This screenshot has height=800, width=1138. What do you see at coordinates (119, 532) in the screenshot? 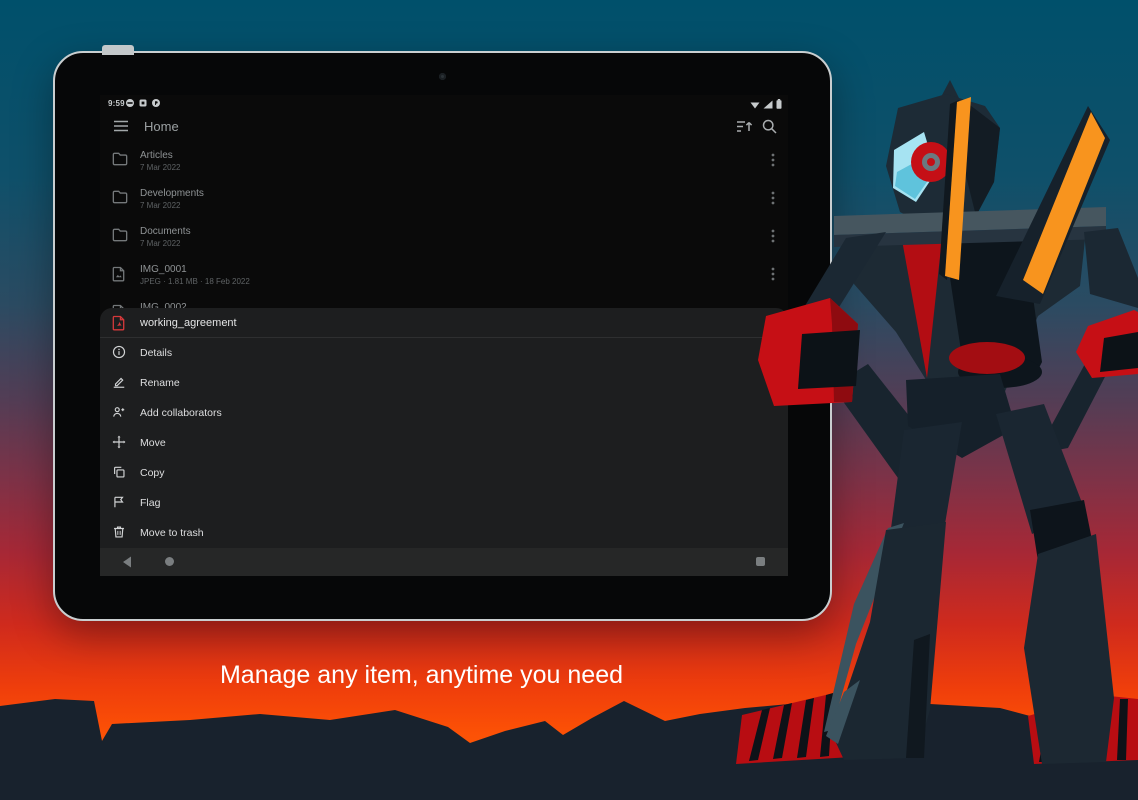
I see `trash-icon` at bounding box center [119, 532].